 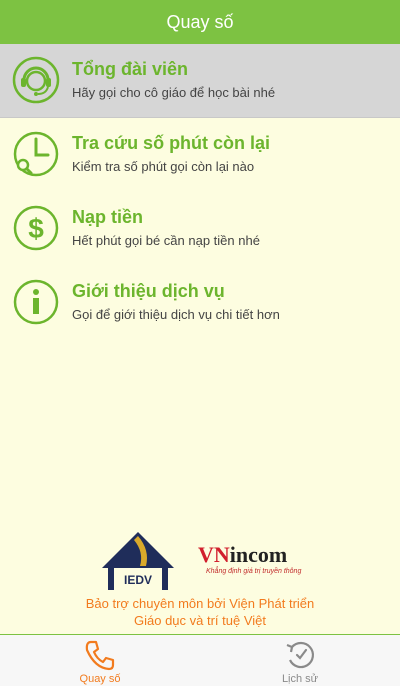 What do you see at coordinates (200, 603) in the screenshot?
I see `sponsor-line-1: Bảo trợ chuyên môn bởi Viện Phát triển` at bounding box center [200, 603].